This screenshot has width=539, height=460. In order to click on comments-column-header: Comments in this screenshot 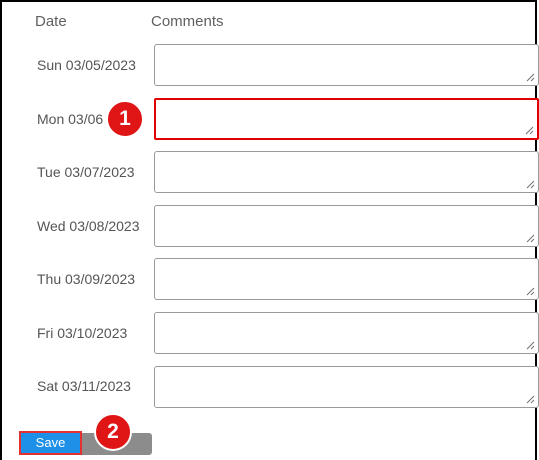, I will do `click(187, 21)`.